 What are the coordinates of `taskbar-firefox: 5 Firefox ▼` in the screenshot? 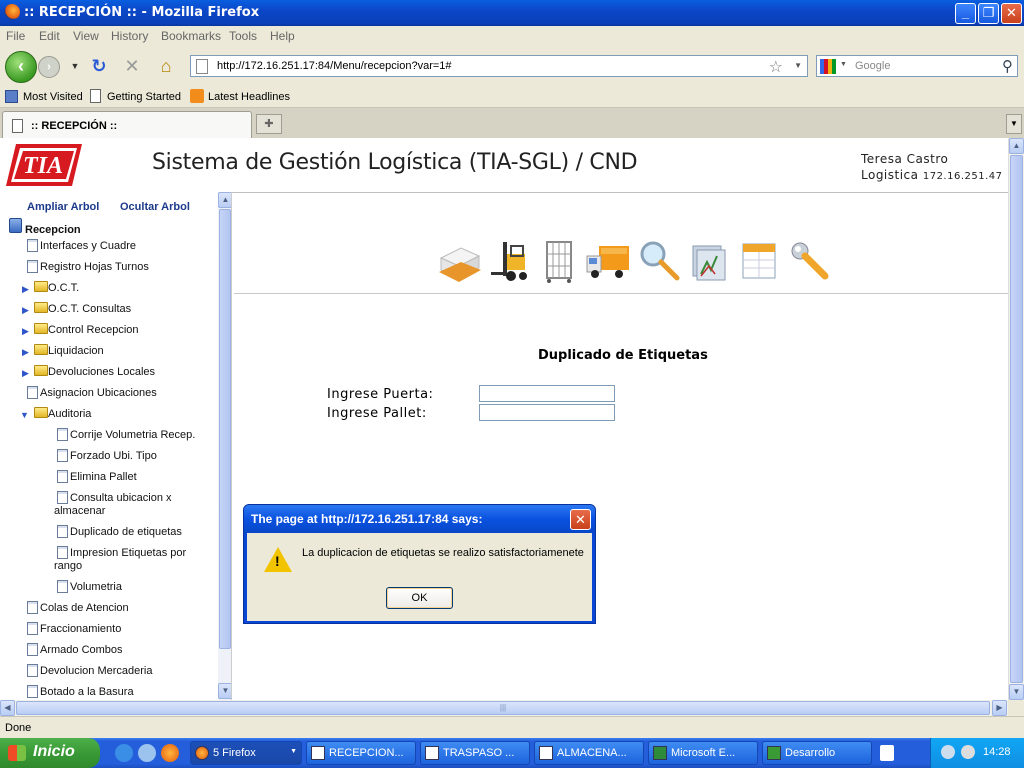 It's located at (246, 753).